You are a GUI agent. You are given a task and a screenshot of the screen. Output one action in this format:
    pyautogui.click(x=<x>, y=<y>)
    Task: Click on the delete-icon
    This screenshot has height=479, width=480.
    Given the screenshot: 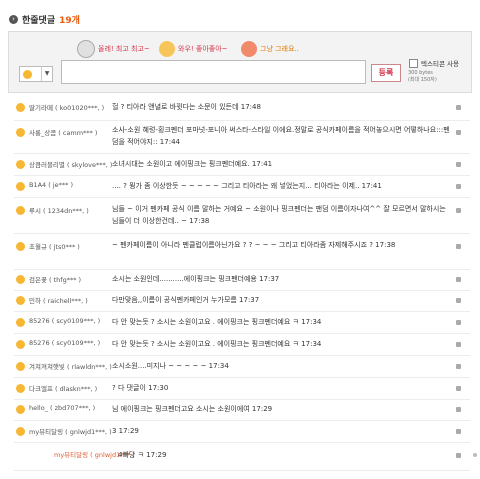 What is the action you would take?
    pyautogui.click(x=475, y=455)
    